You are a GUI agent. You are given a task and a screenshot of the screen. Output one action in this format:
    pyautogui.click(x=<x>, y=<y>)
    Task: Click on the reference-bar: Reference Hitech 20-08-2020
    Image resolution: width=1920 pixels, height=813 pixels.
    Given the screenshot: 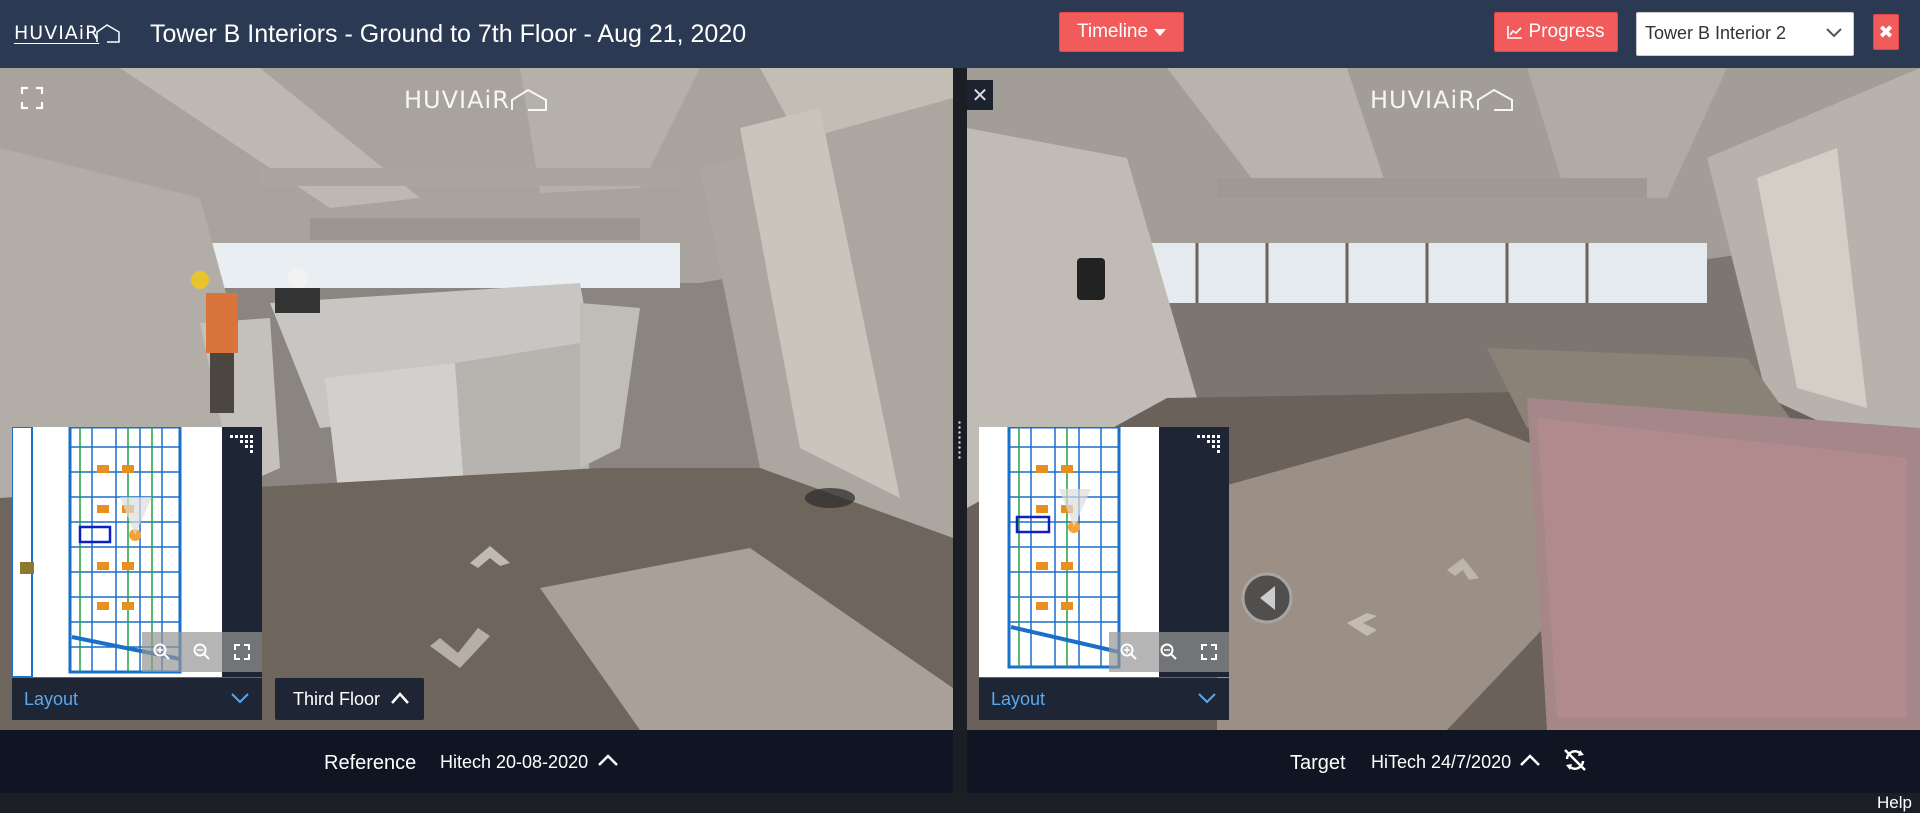 What is the action you would take?
    pyautogui.click(x=476, y=761)
    